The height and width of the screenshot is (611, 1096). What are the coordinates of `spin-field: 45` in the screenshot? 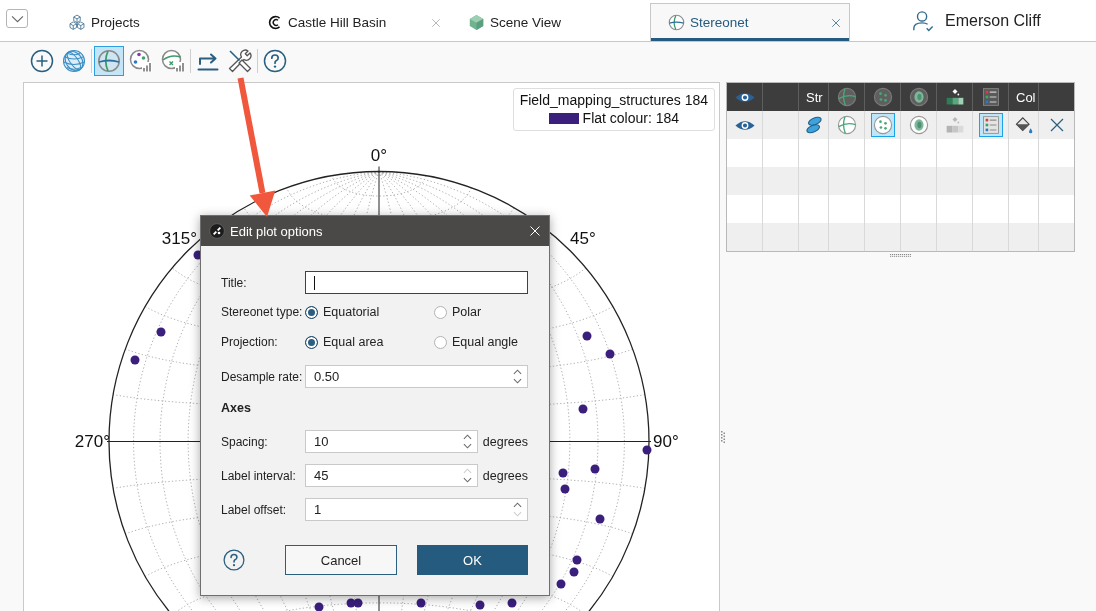 It's located at (391, 475).